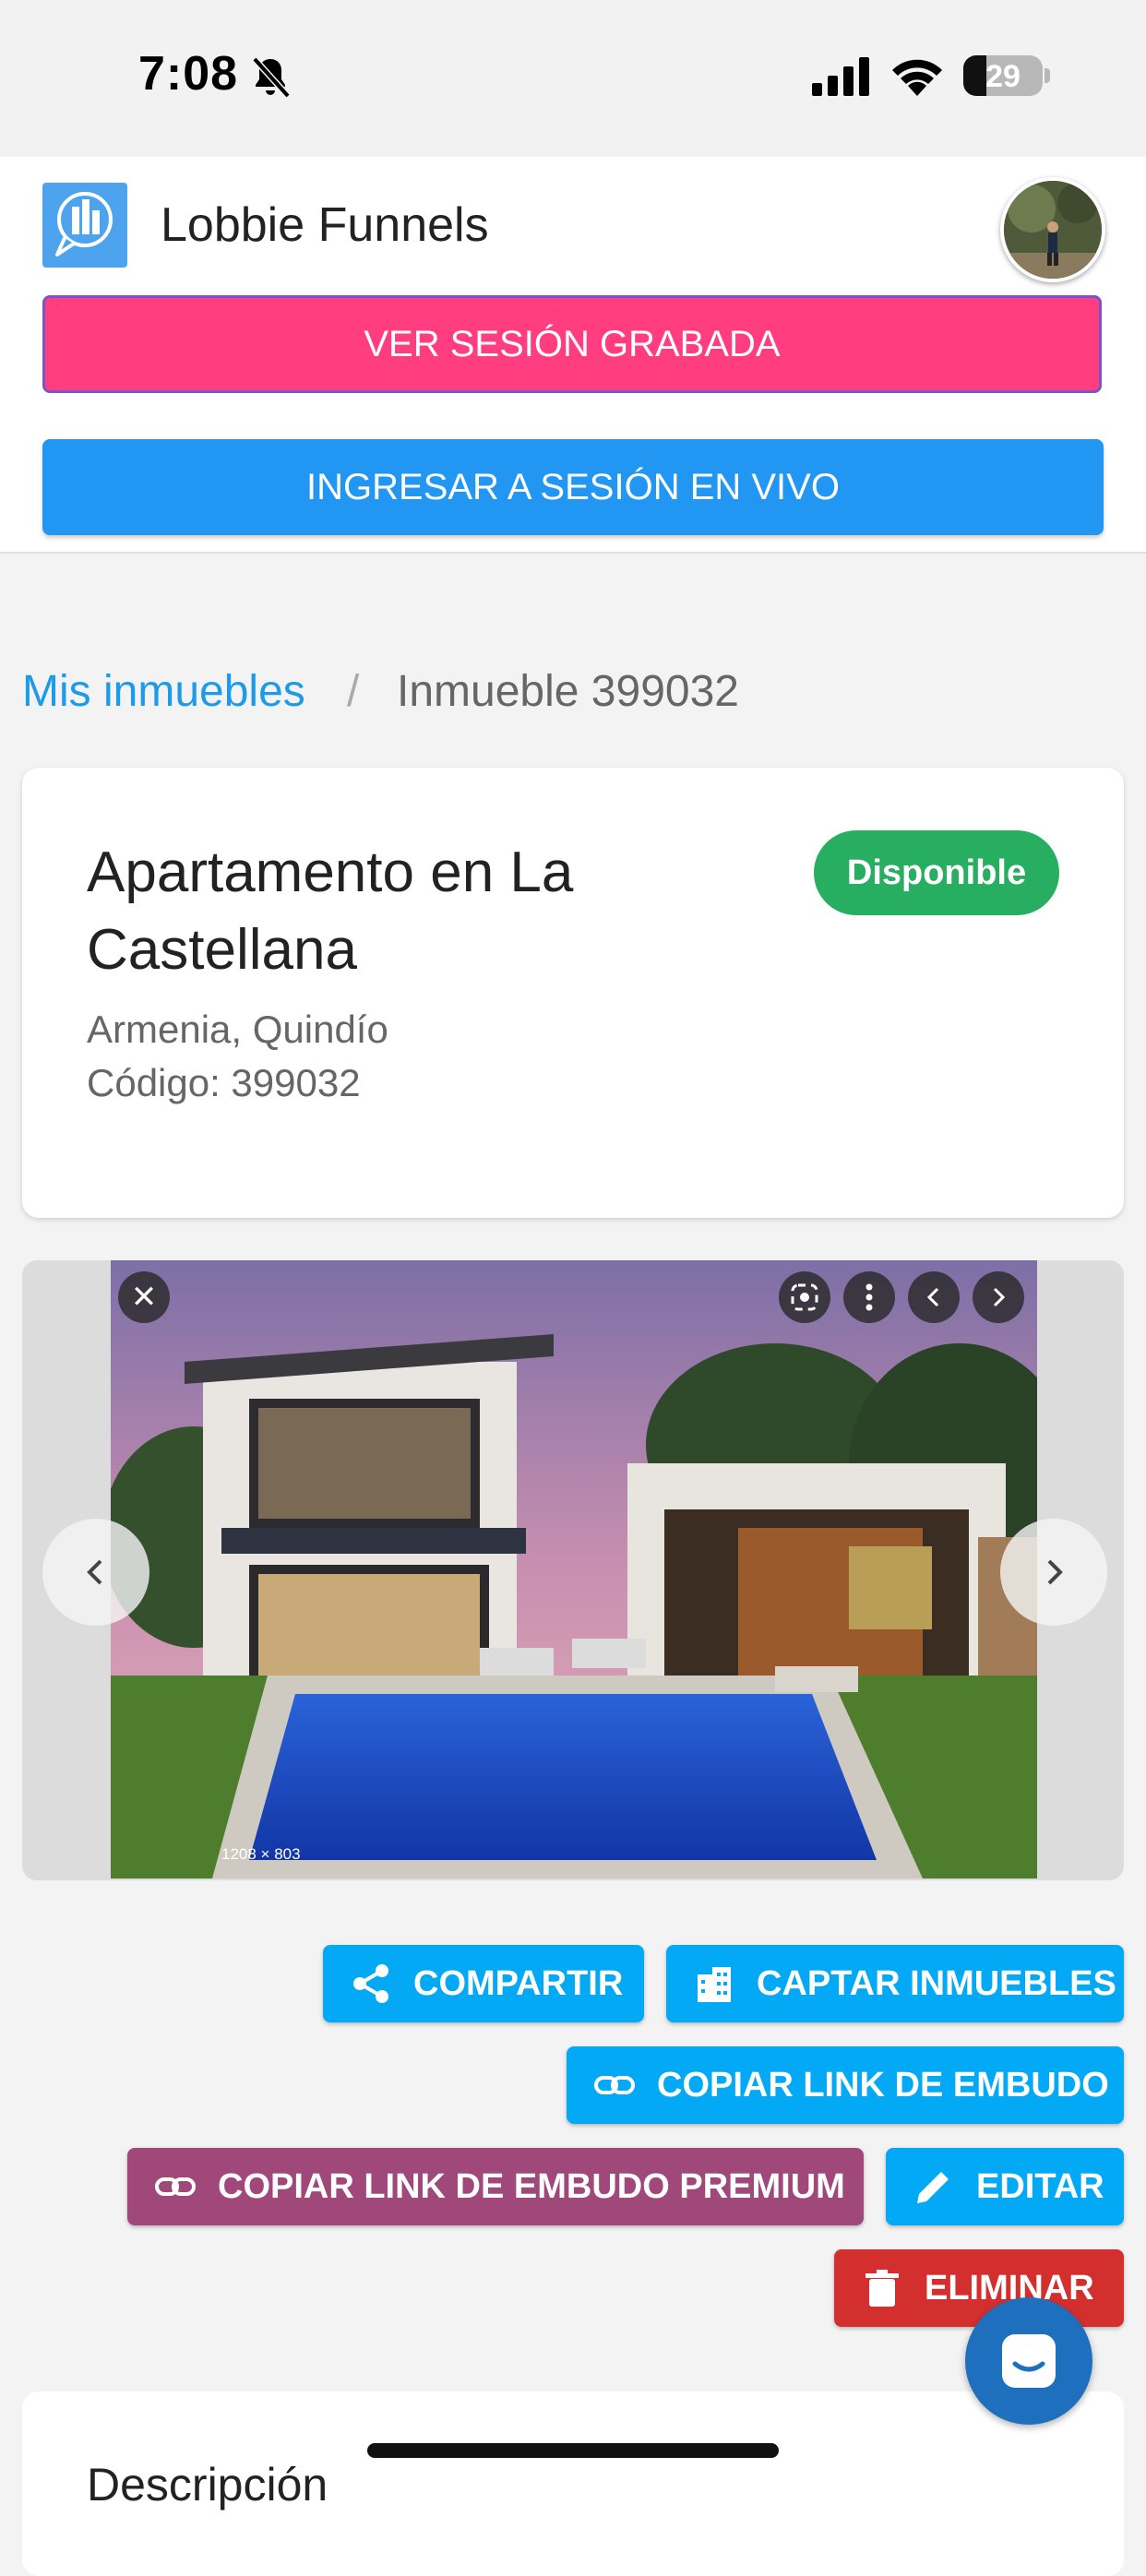  Describe the element at coordinates (869, 1297) in the screenshot. I see `more-options-icon` at that location.